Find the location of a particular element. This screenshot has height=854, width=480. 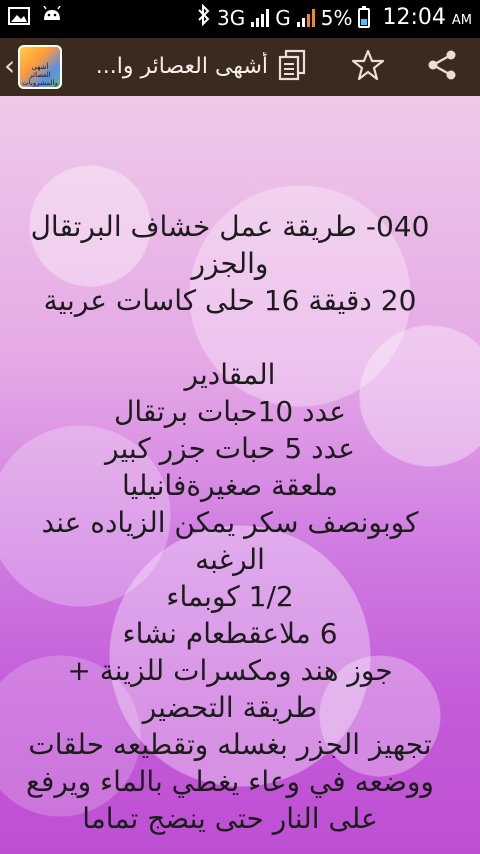

app-icon: أشهى العصائر والمشروبات is located at coordinates (40, 67).